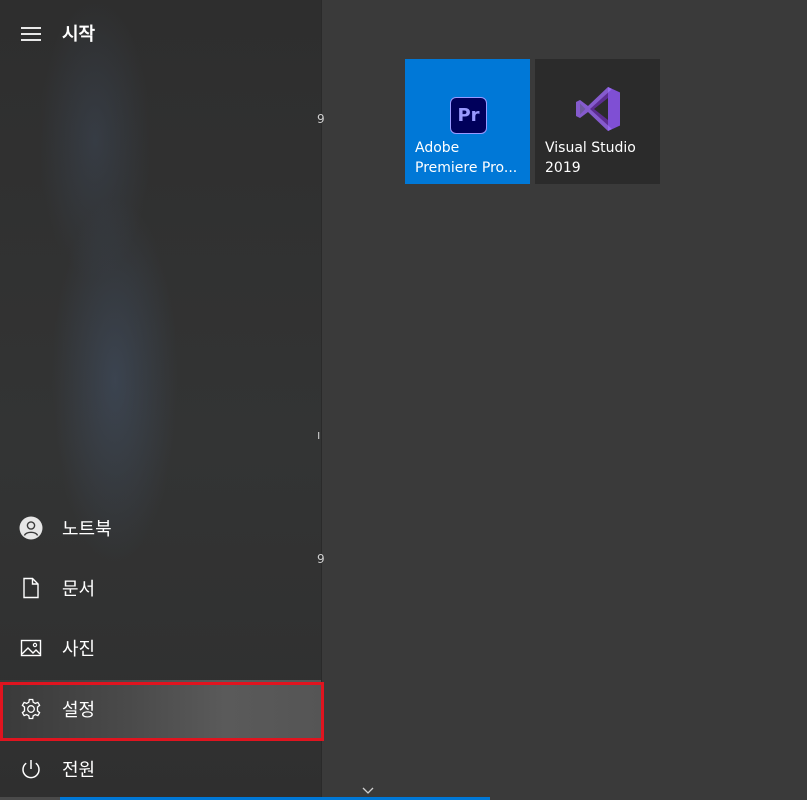  I want to click on nav-item-documents: 문서, so click(160, 588).